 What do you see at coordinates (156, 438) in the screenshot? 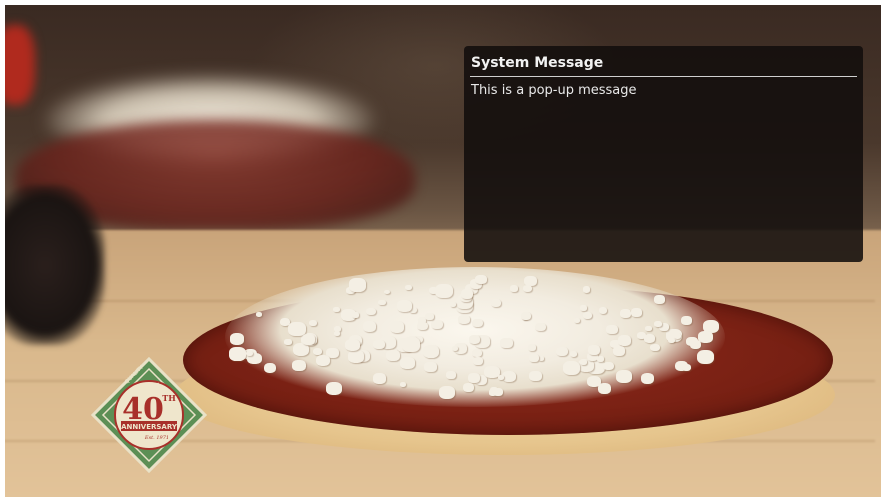
I see `logo-year: Est. 1971` at bounding box center [156, 438].